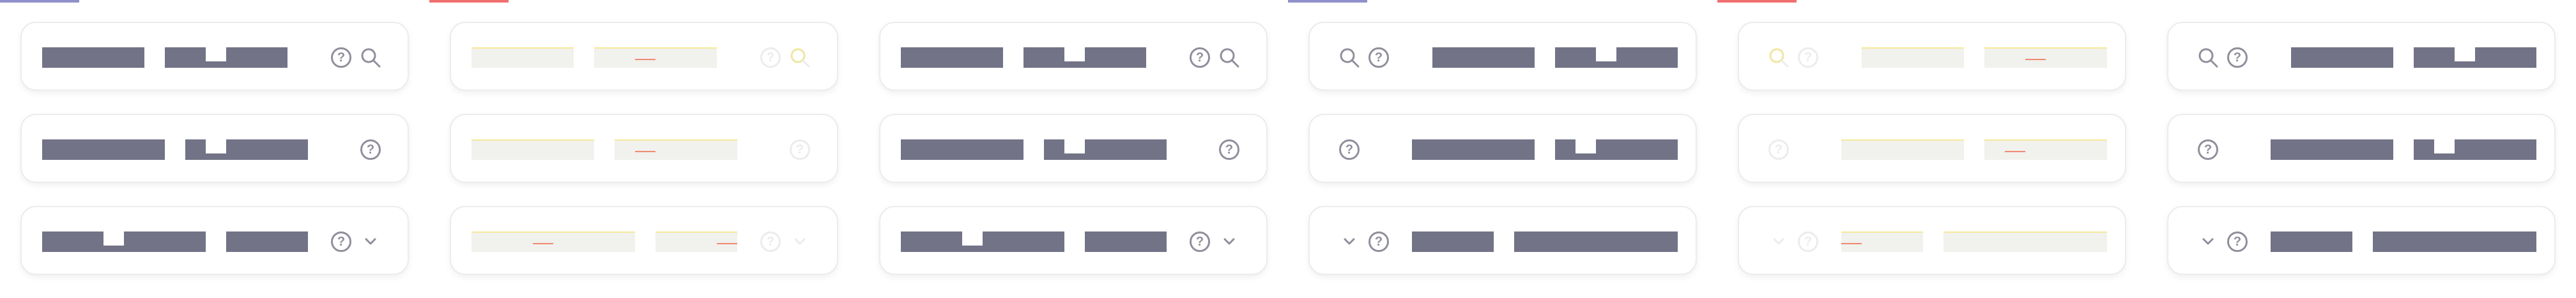 The image size is (2576, 298). What do you see at coordinates (644, 241) in the screenshot?
I see `select-input-card-disabled: ?` at bounding box center [644, 241].